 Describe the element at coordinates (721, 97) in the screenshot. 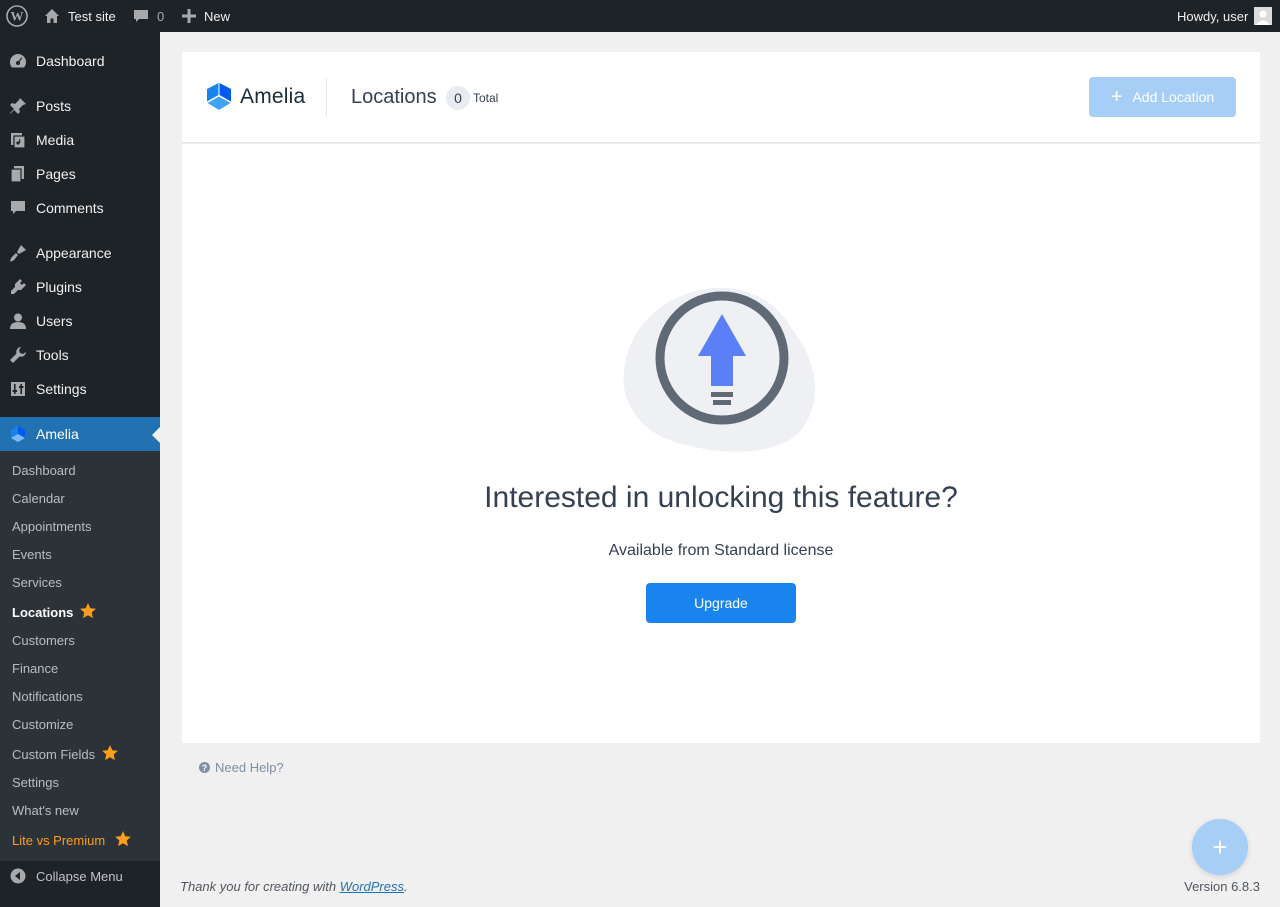

I see `page-header: Amelia Locations 0 Total + Add Location` at that location.